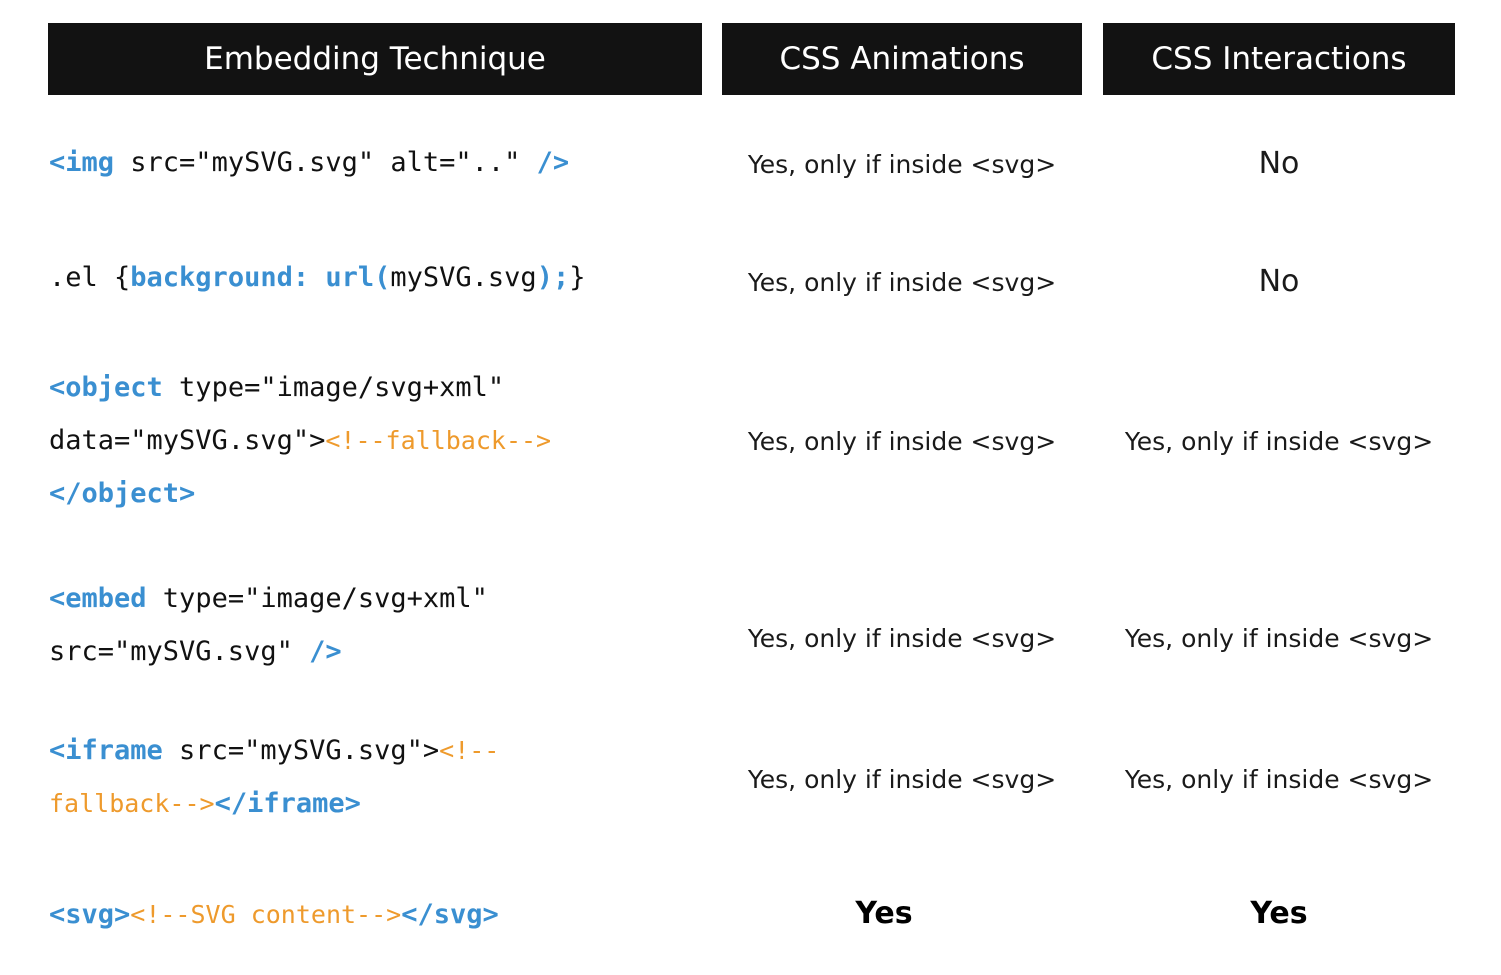 The height and width of the screenshot is (975, 1501). What do you see at coordinates (317, 277) in the screenshot?
I see `code-css-background: .el {background: url(mySVG.svg);}` at bounding box center [317, 277].